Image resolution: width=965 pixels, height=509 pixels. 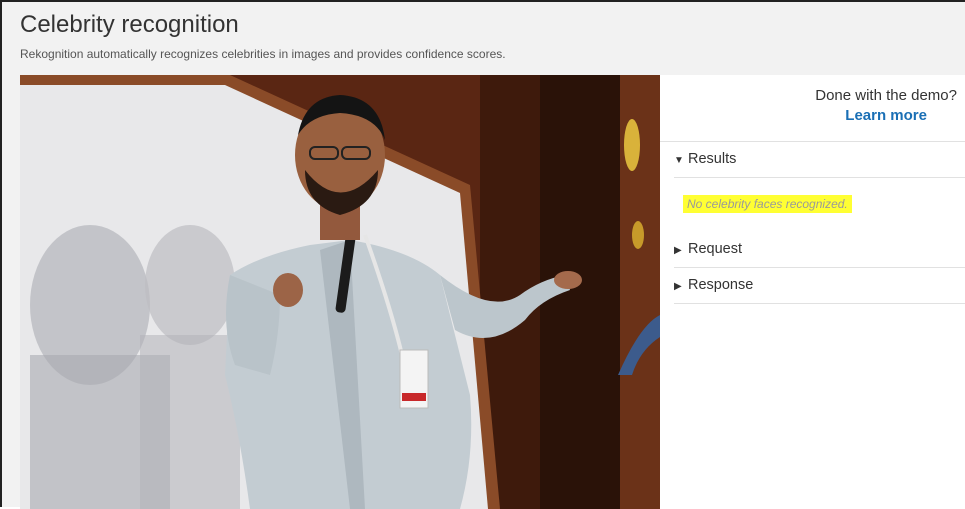 I want to click on done-text: Done with the demo?, so click(x=886, y=95).